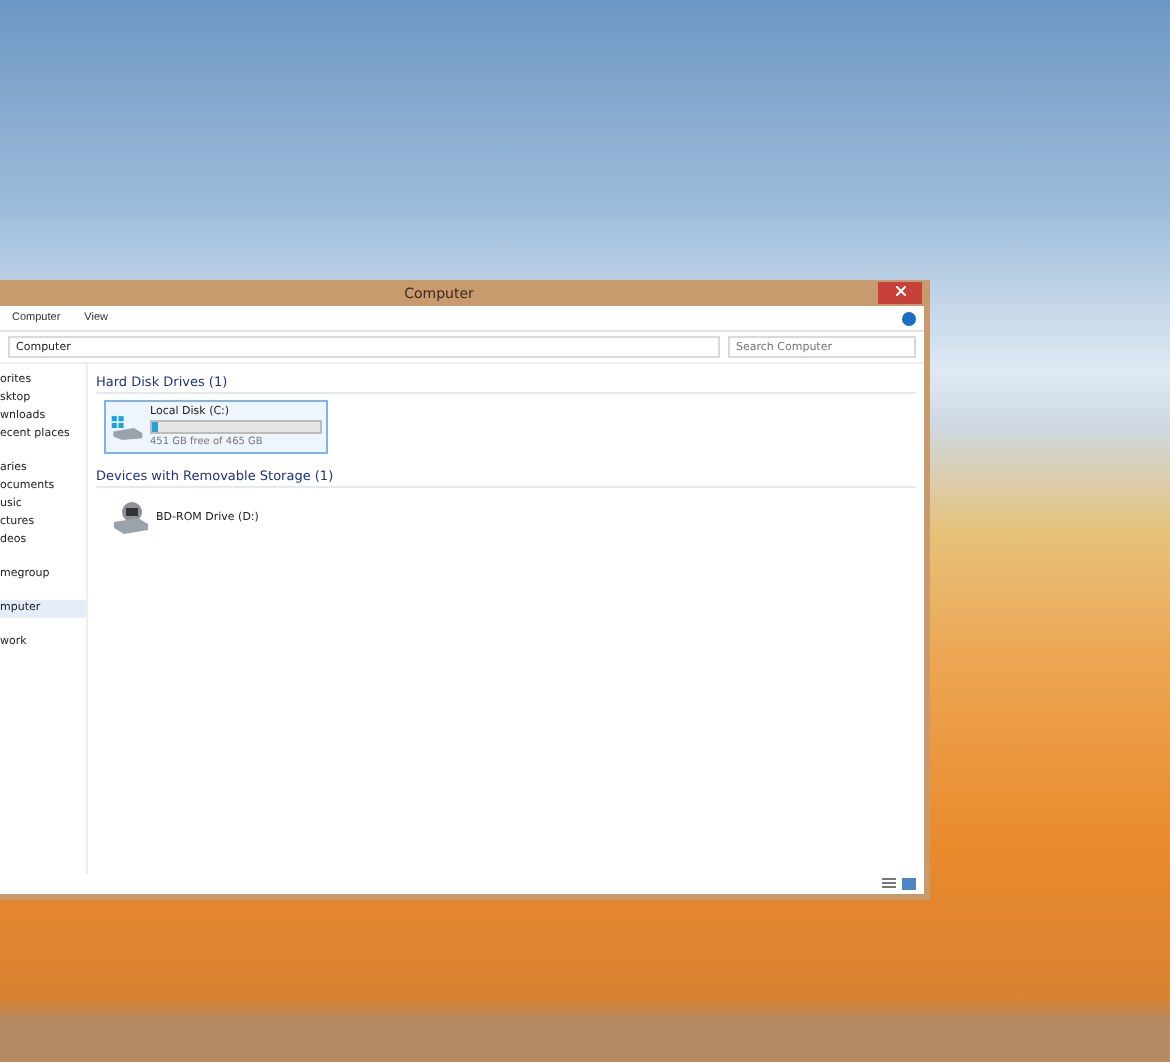 This screenshot has height=1062, width=1170. What do you see at coordinates (130, 518) in the screenshot?
I see `optical-drive-icon` at bounding box center [130, 518].